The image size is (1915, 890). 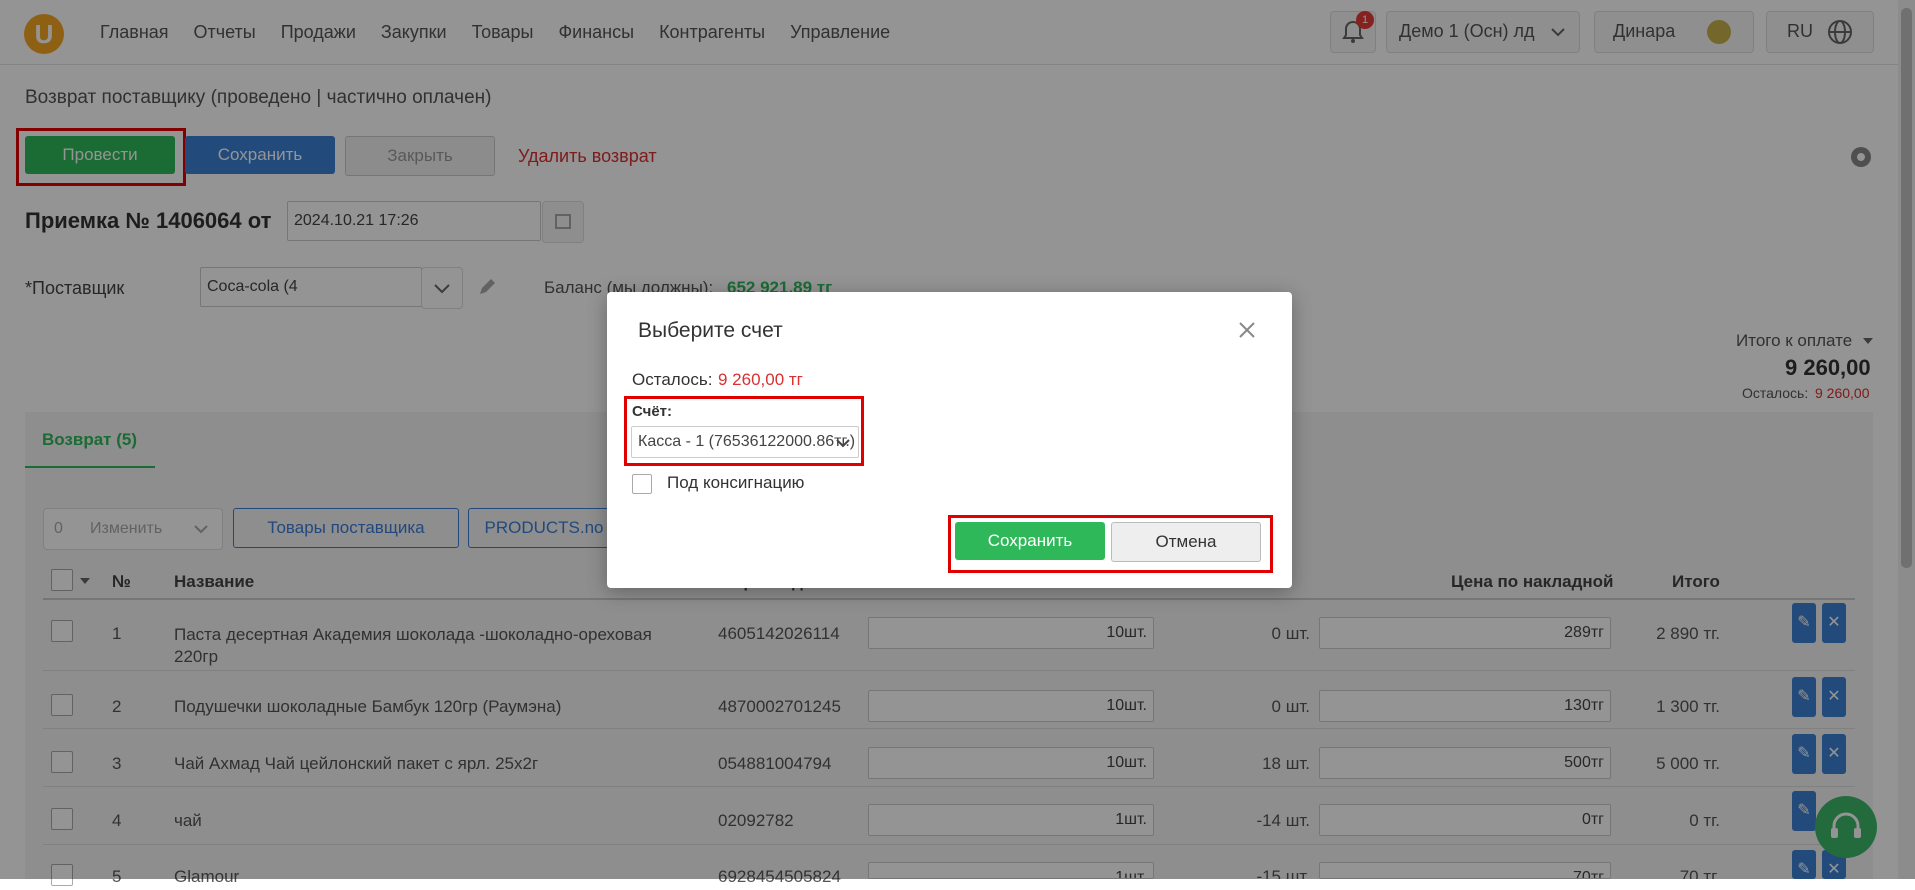 What do you see at coordinates (642, 484) in the screenshot?
I see `consignment-checkbox` at bounding box center [642, 484].